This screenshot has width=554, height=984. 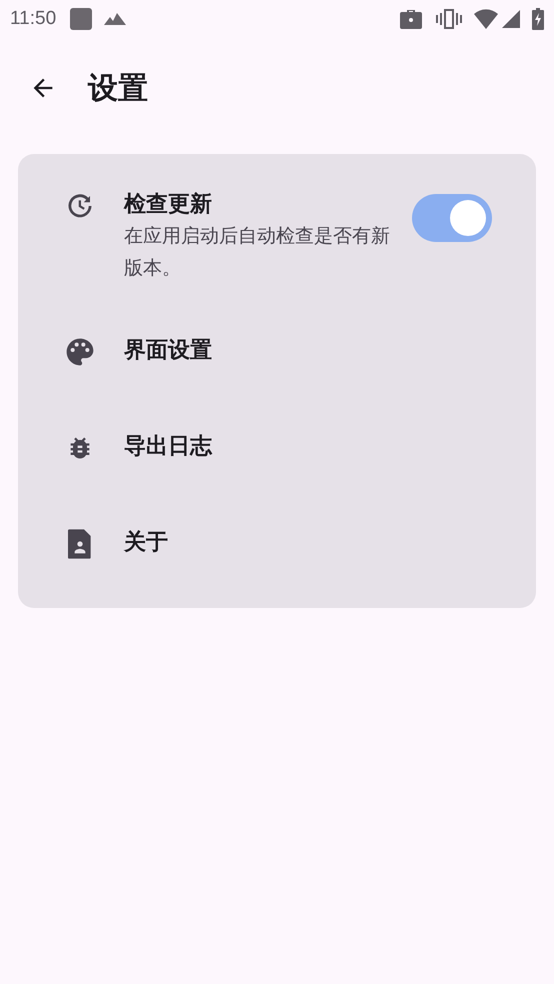 I want to click on item-title: 导出日志, so click(x=169, y=447).